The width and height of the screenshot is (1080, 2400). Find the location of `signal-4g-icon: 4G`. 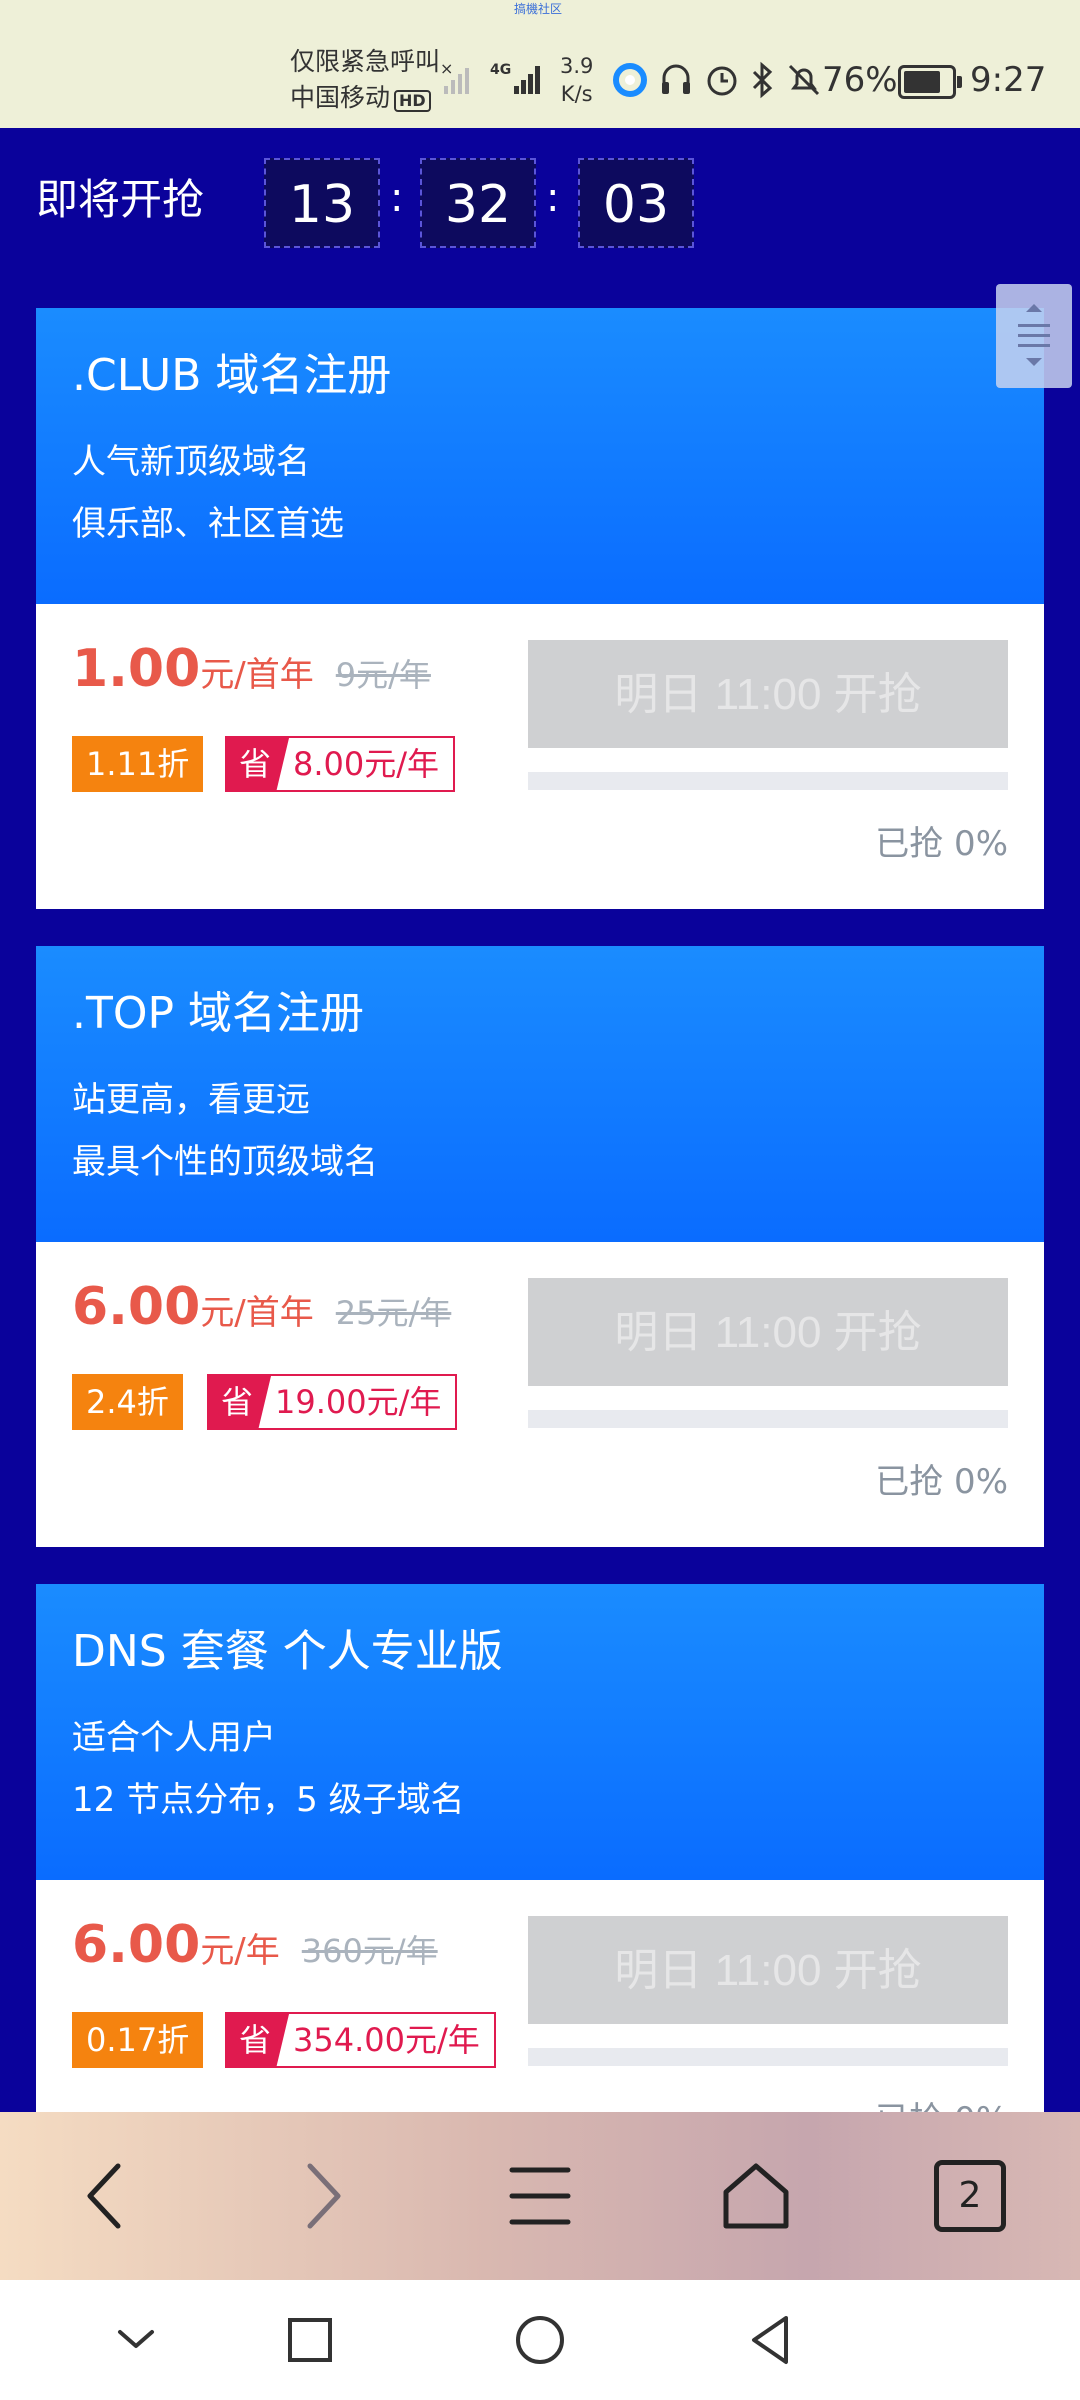

signal-4g-icon: 4G is located at coordinates (515, 78).